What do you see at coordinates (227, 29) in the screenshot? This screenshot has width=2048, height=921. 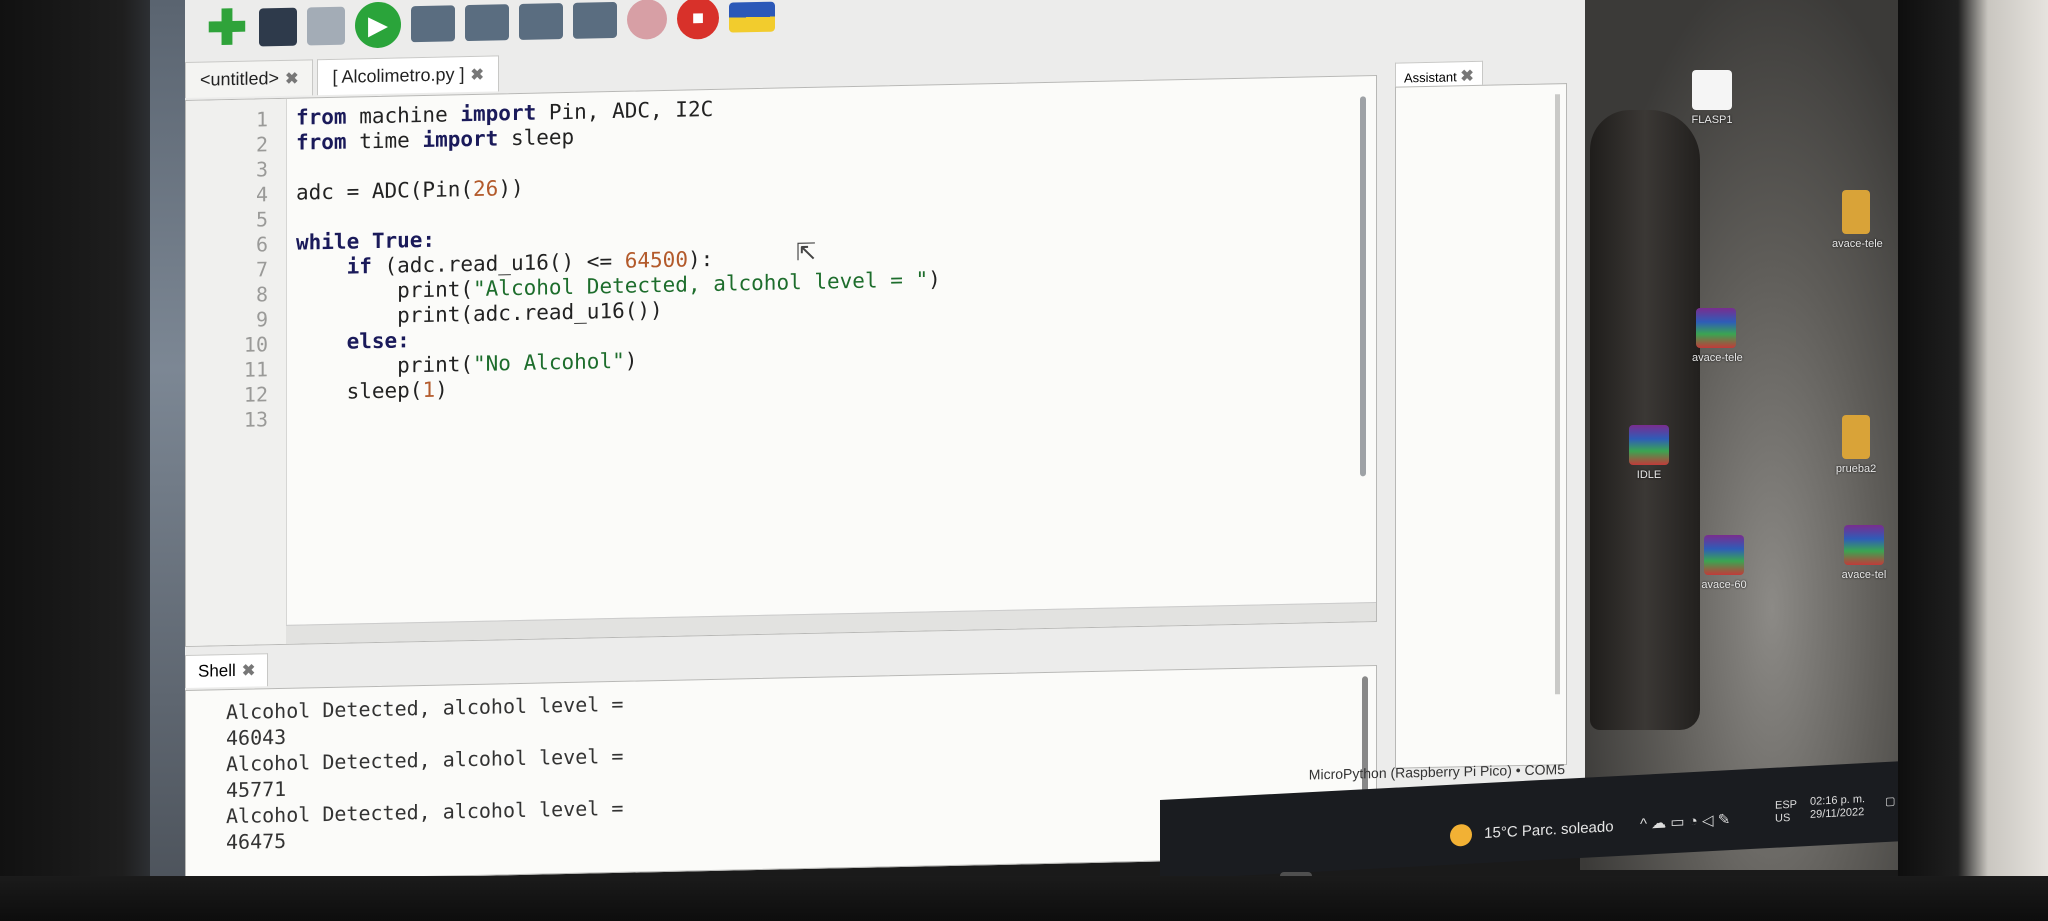 I see `new-file-button: ✚` at bounding box center [227, 29].